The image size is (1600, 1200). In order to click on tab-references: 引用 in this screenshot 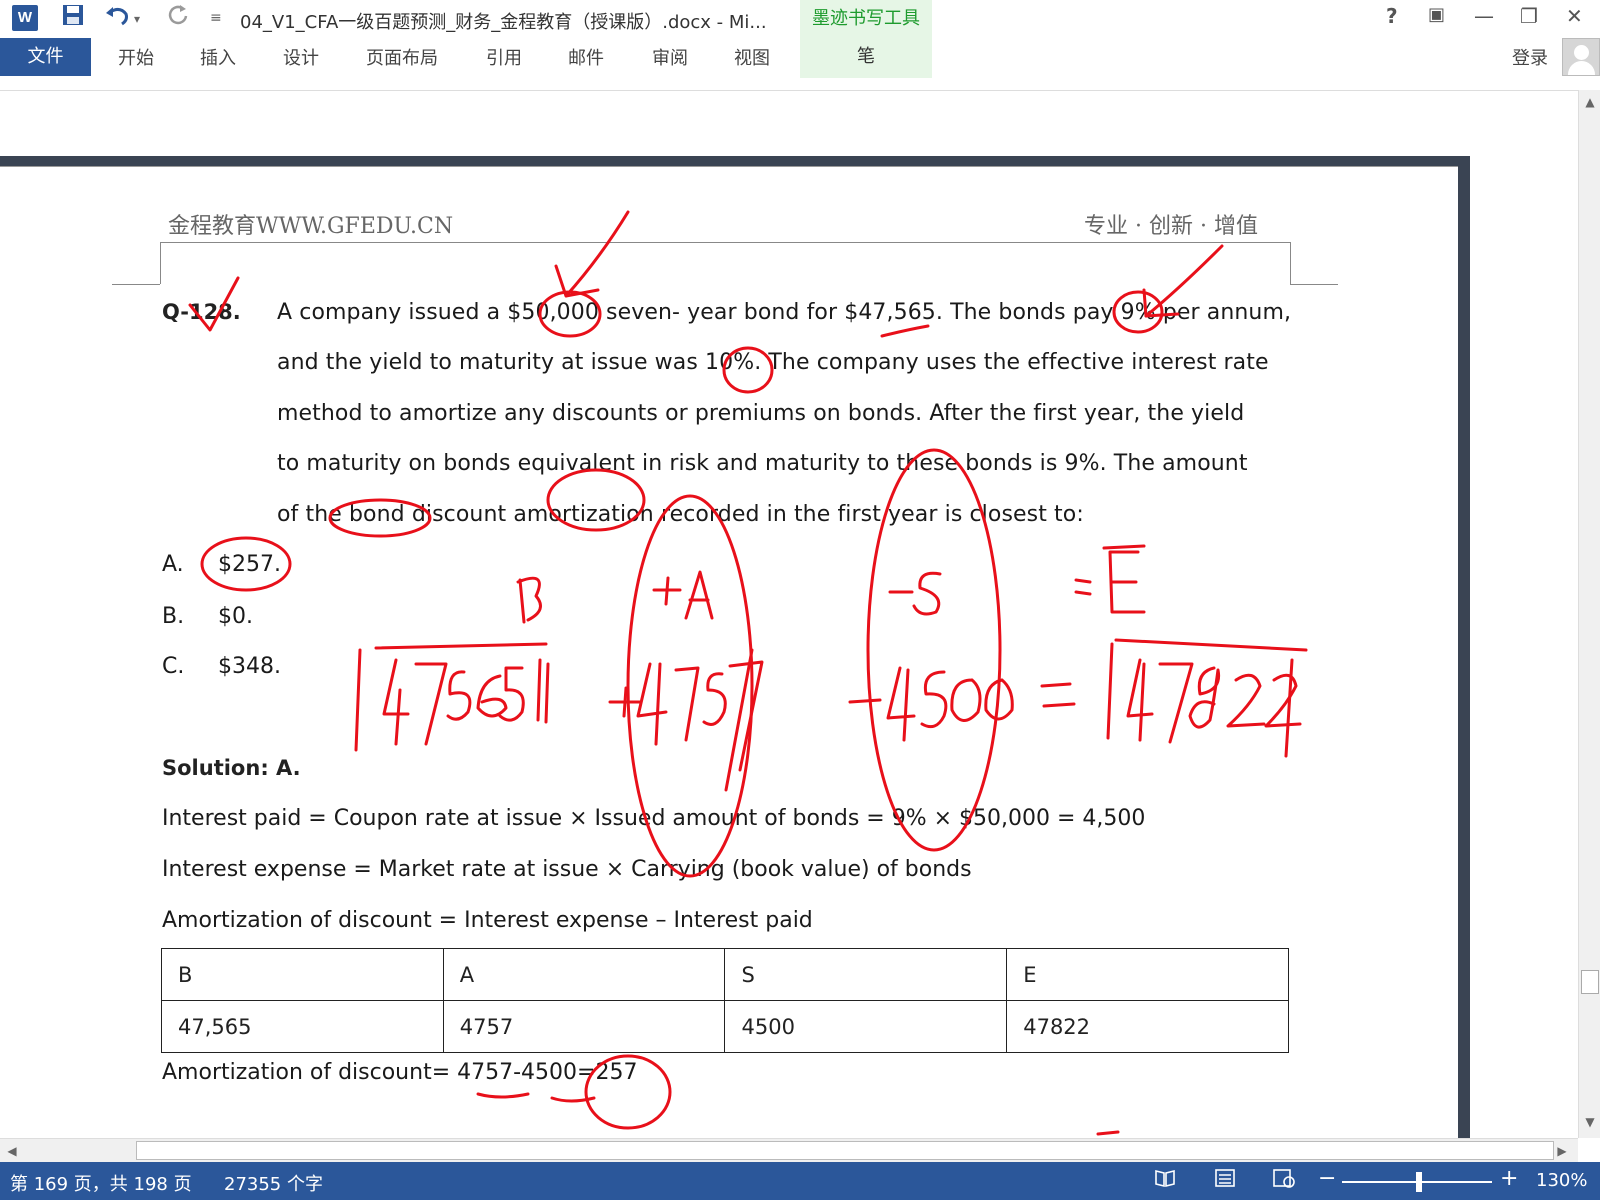, I will do `click(504, 57)`.